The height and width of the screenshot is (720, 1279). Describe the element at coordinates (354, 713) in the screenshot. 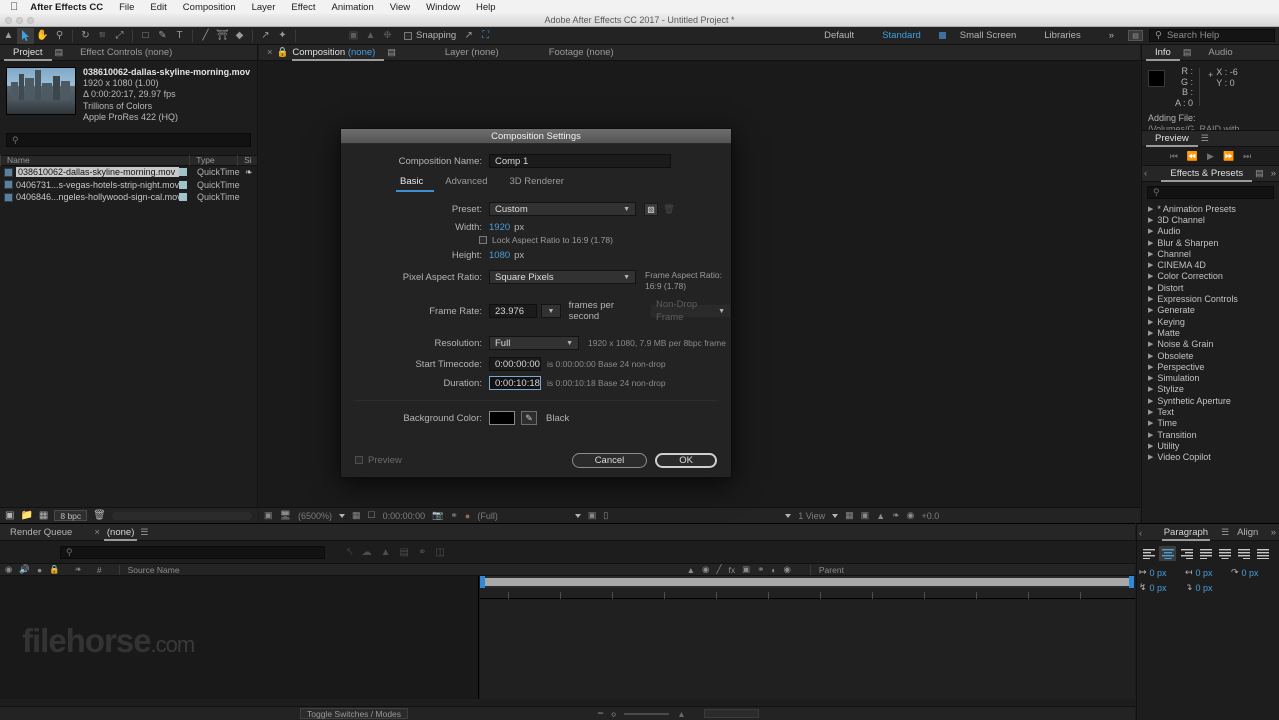

I see `toggle-switches-modes-button: Toggle Switches / Modes` at that location.